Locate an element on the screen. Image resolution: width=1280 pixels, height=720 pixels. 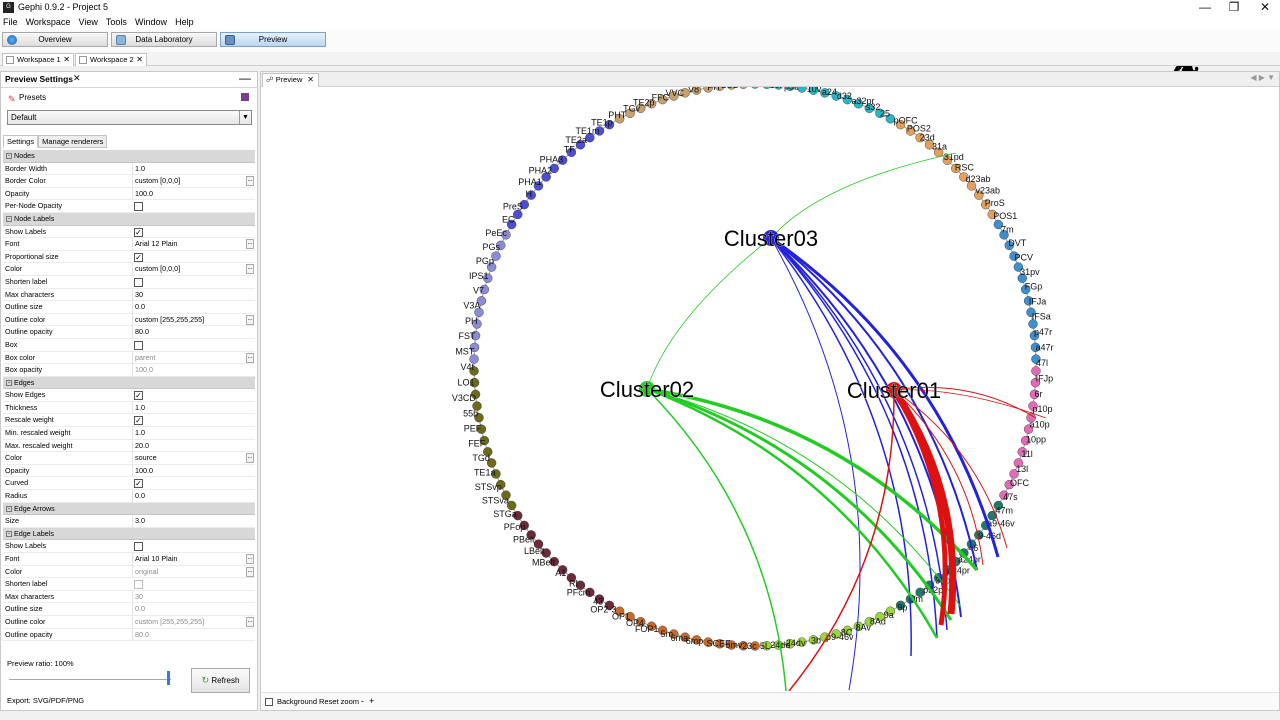
minimize-button: — is located at coordinates (1205, 8).